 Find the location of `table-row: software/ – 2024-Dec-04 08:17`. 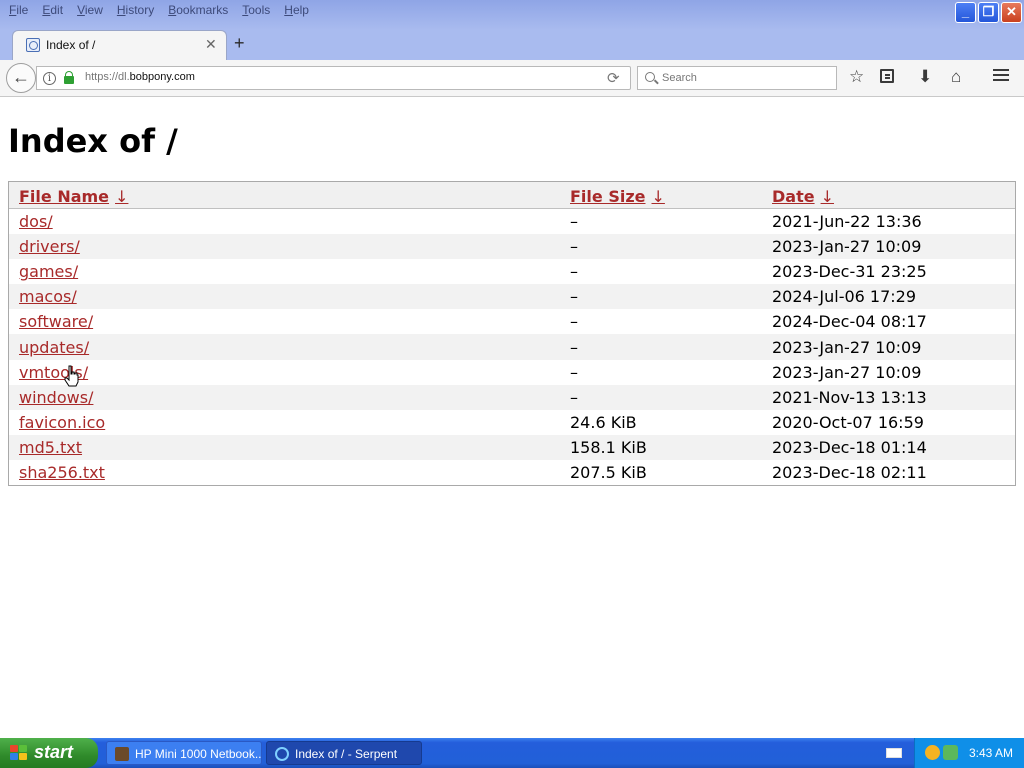

table-row: software/ – 2024-Dec-04 08:17 is located at coordinates (512, 321).